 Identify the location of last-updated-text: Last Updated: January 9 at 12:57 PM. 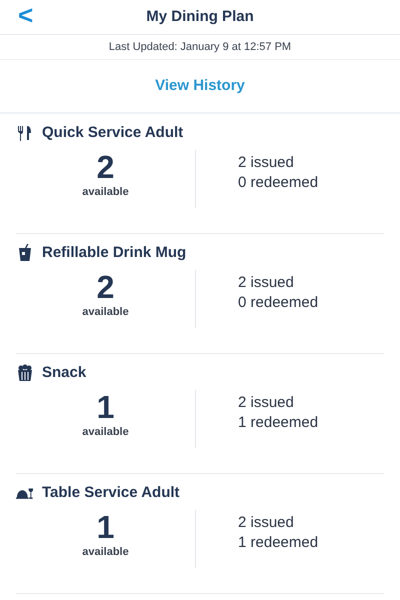
(200, 47).